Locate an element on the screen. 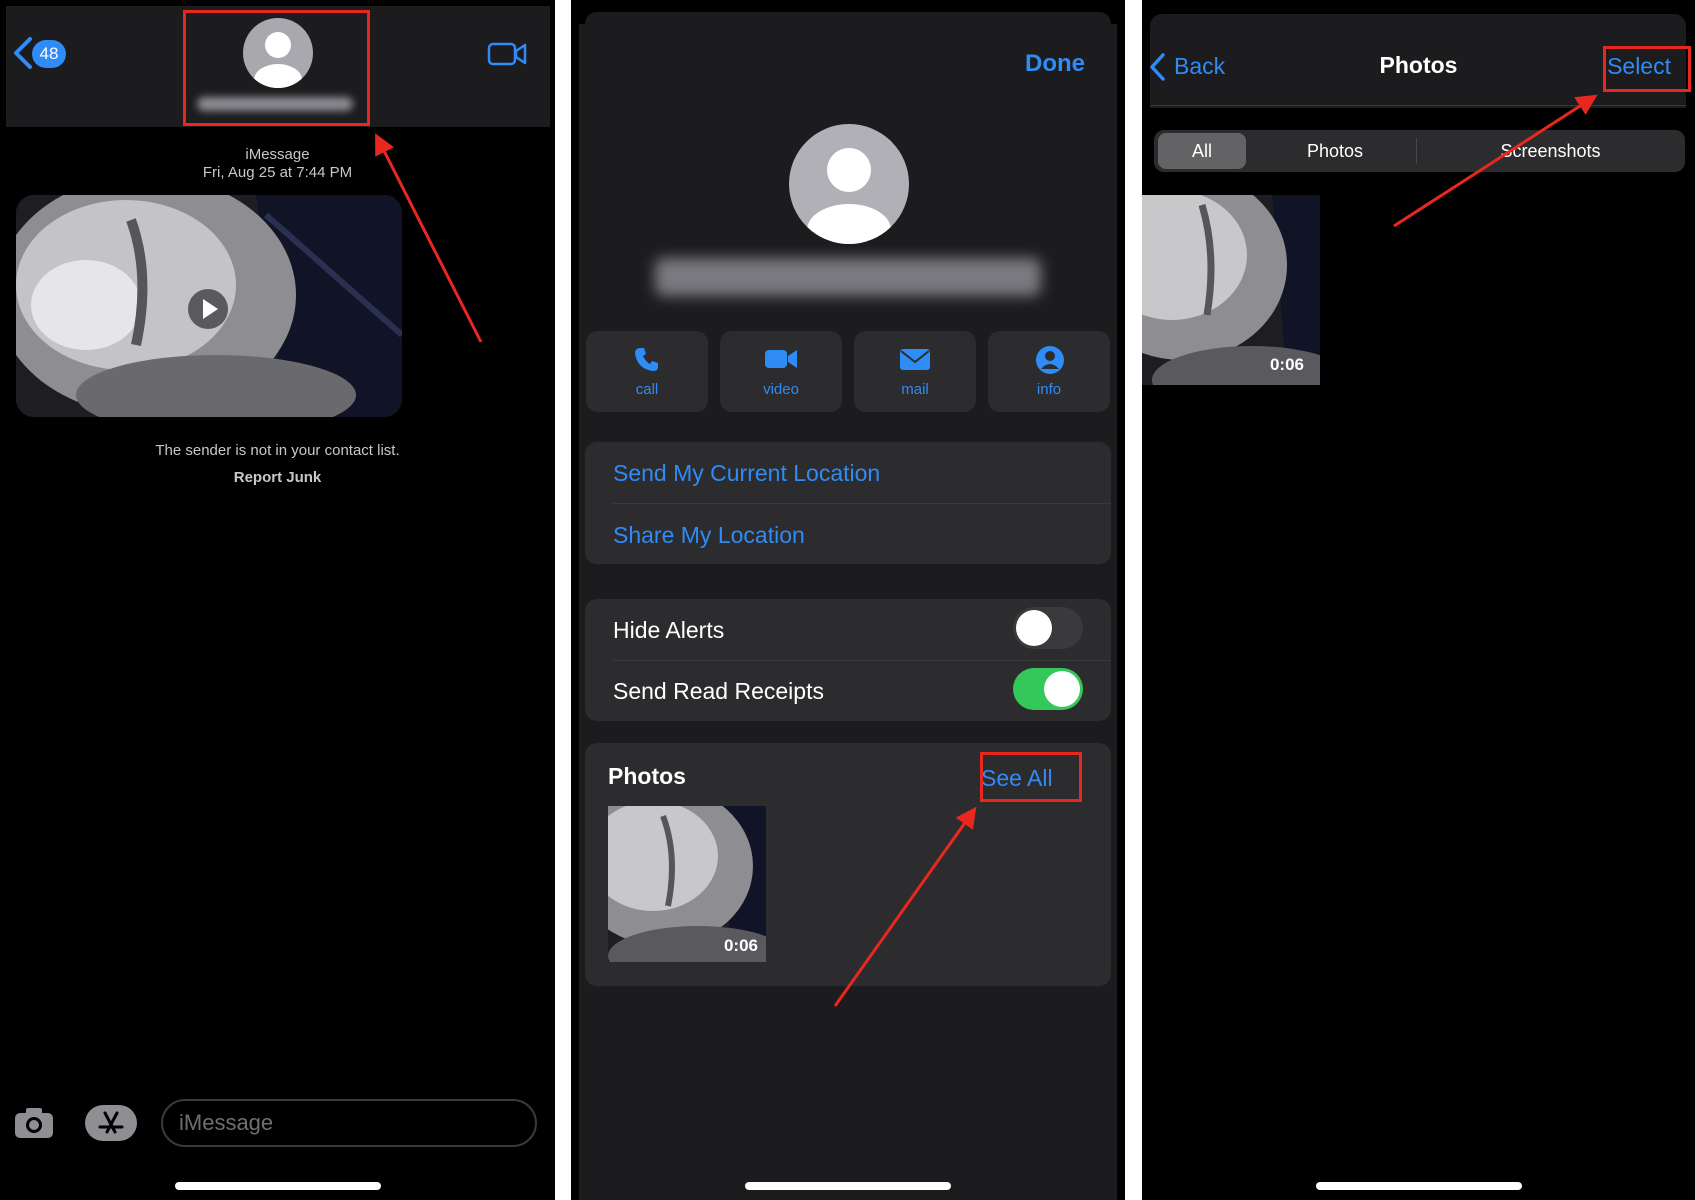  send-read-receipts-toggle is located at coordinates (1048, 689).